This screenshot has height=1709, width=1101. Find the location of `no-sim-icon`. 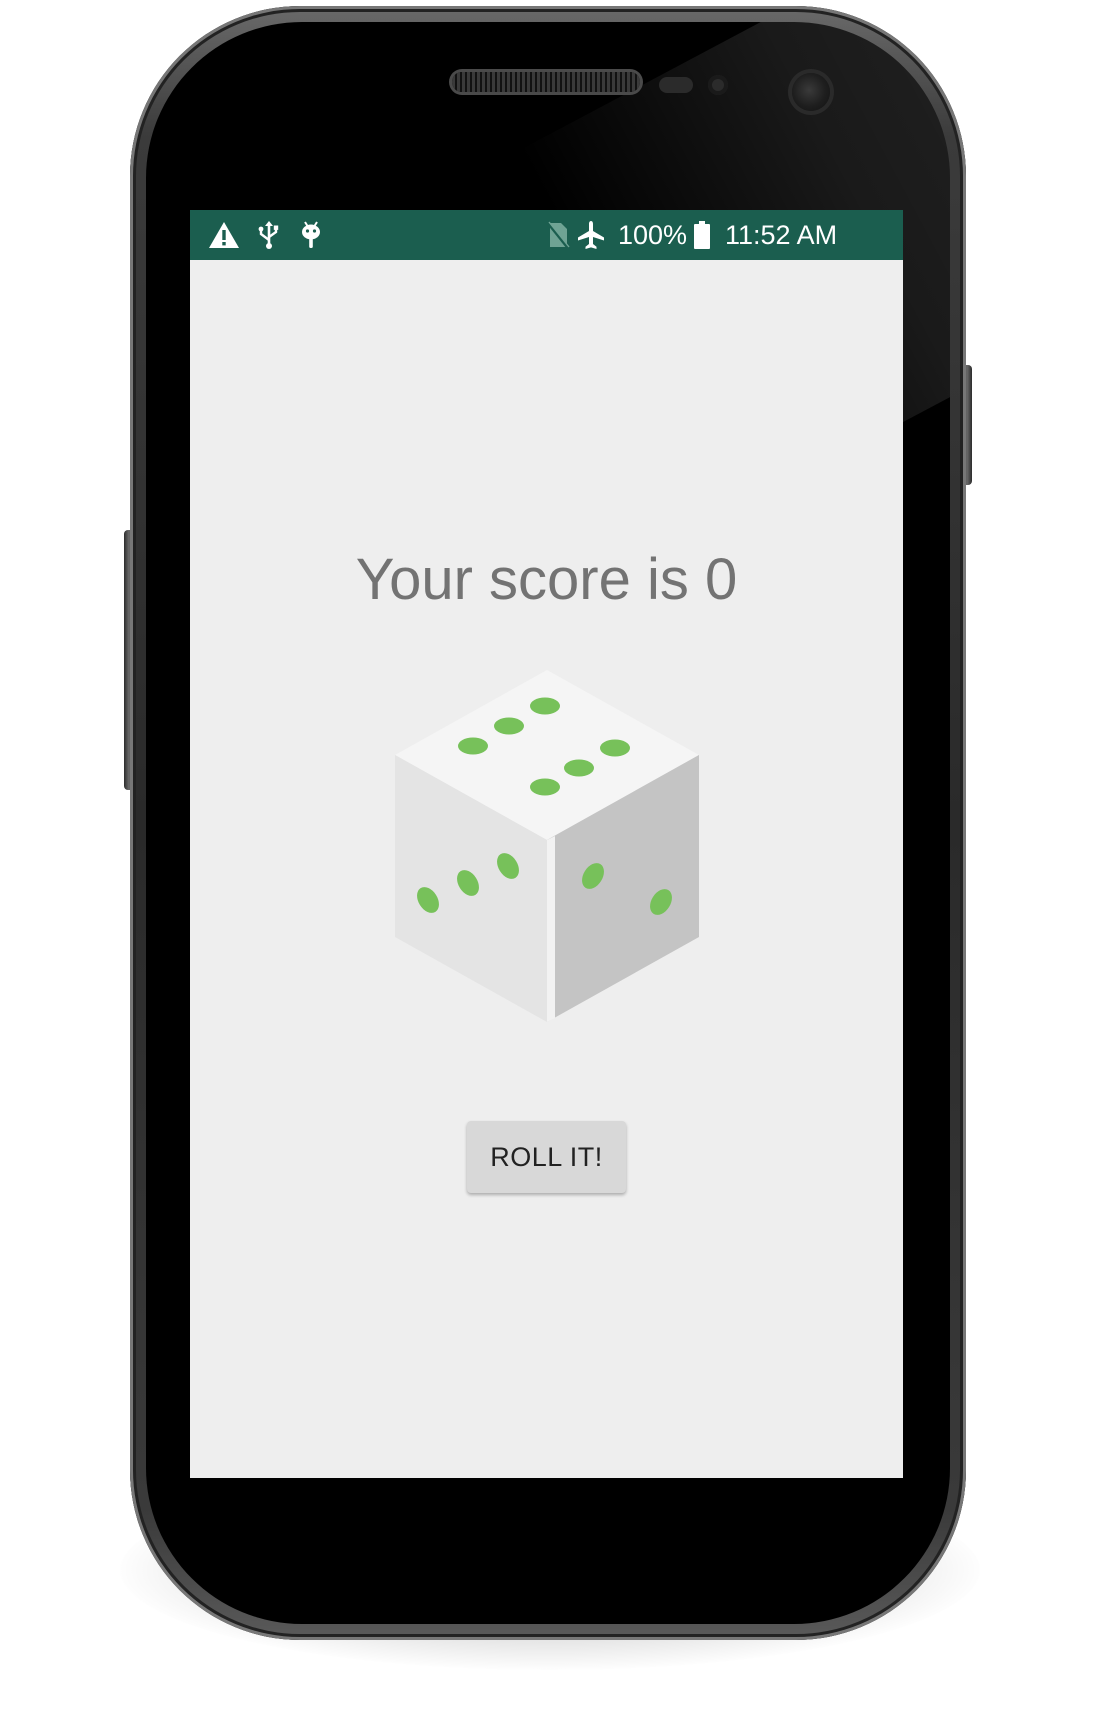

no-sim-icon is located at coordinates (558, 235).